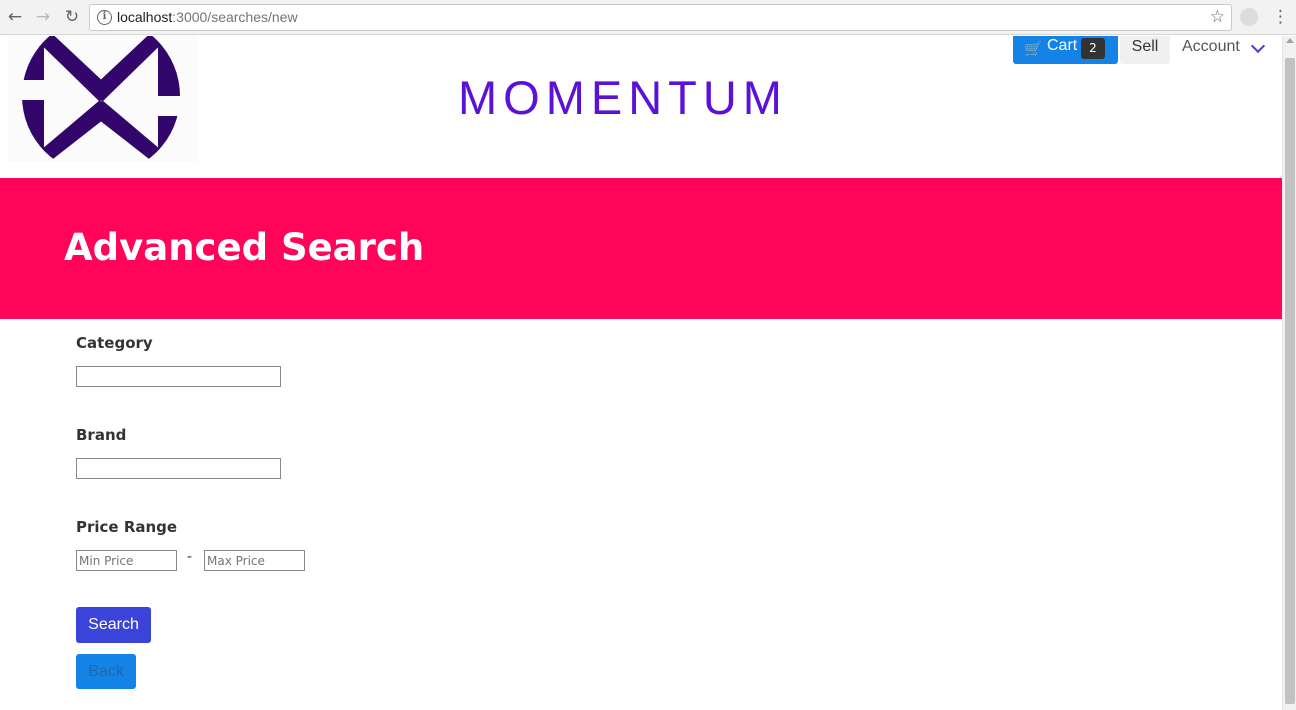  Describe the element at coordinates (104, 17) in the screenshot. I see `info-icon: i` at that location.